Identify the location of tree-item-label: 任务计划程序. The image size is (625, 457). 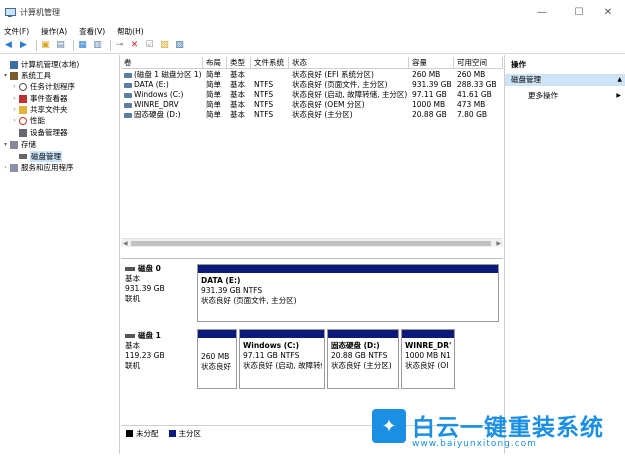
(52, 86).